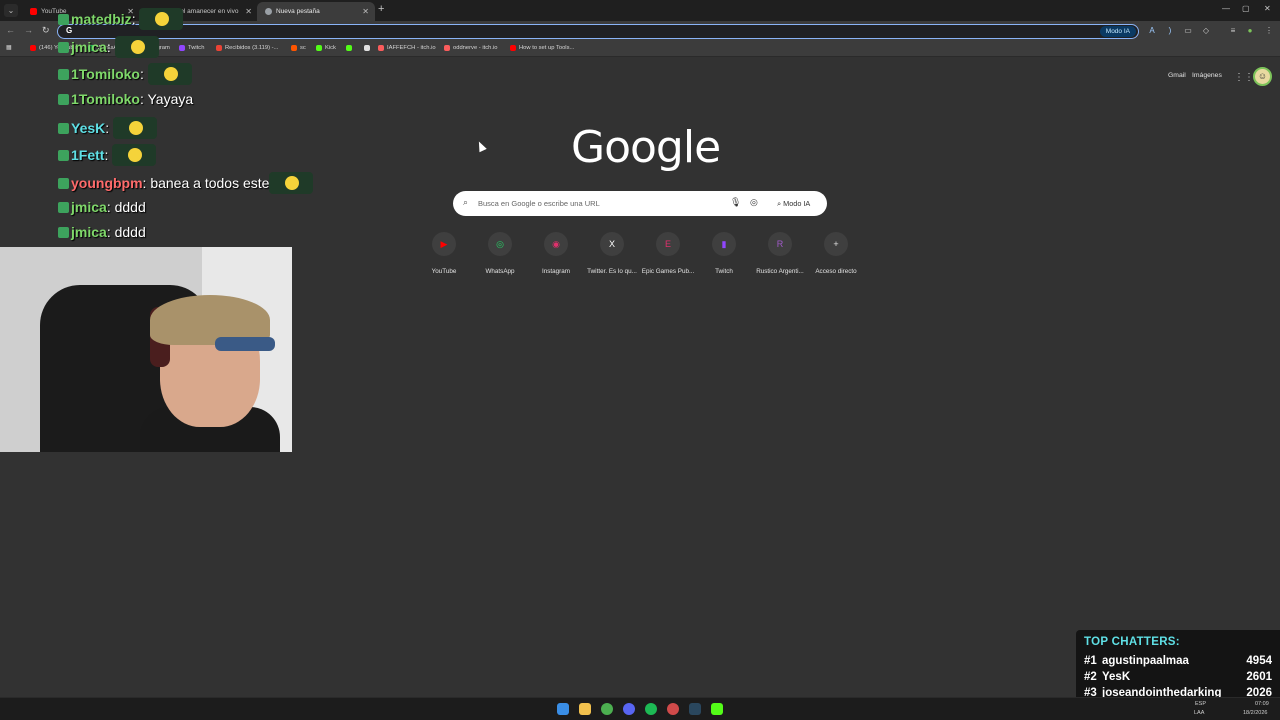 This screenshot has height=720, width=1280. What do you see at coordinates (170, 99) in the screenshot?
I see `chat-text: Yayaya` at bounding box center [170, 99].